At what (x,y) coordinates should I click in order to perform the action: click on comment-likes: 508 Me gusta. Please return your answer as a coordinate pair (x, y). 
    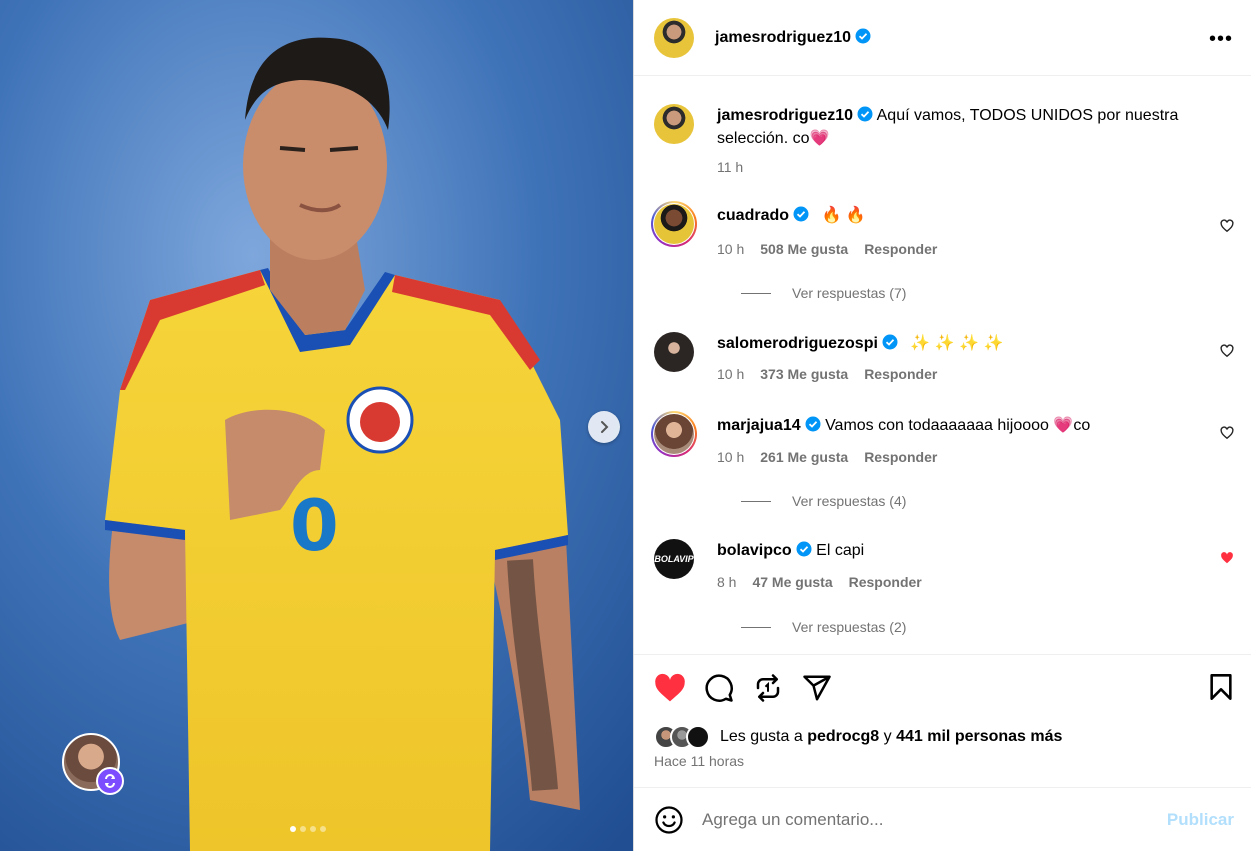
    Looking at the image, I should click on (804, 249).